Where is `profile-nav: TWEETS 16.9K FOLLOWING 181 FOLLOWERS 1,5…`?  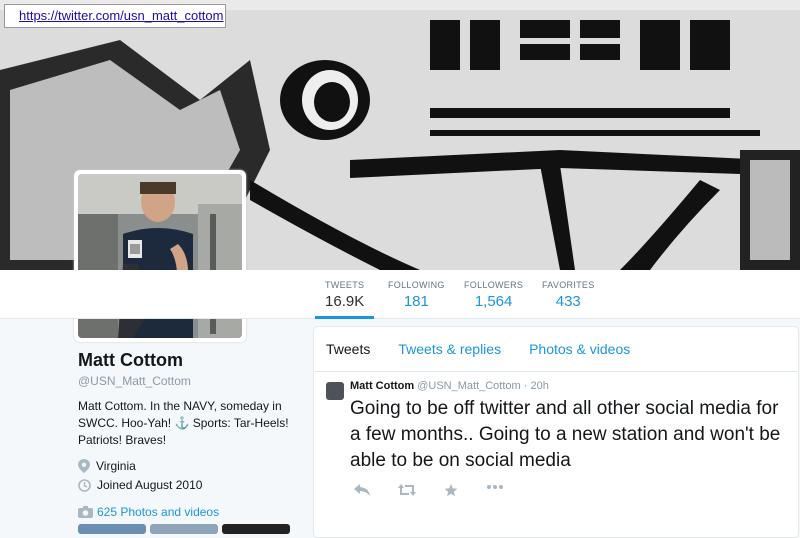
profile-nav: TWEETS 16.9K FOLLOWING 181 FOLLOWERS 1,5… is located at coordinates (400, 294).